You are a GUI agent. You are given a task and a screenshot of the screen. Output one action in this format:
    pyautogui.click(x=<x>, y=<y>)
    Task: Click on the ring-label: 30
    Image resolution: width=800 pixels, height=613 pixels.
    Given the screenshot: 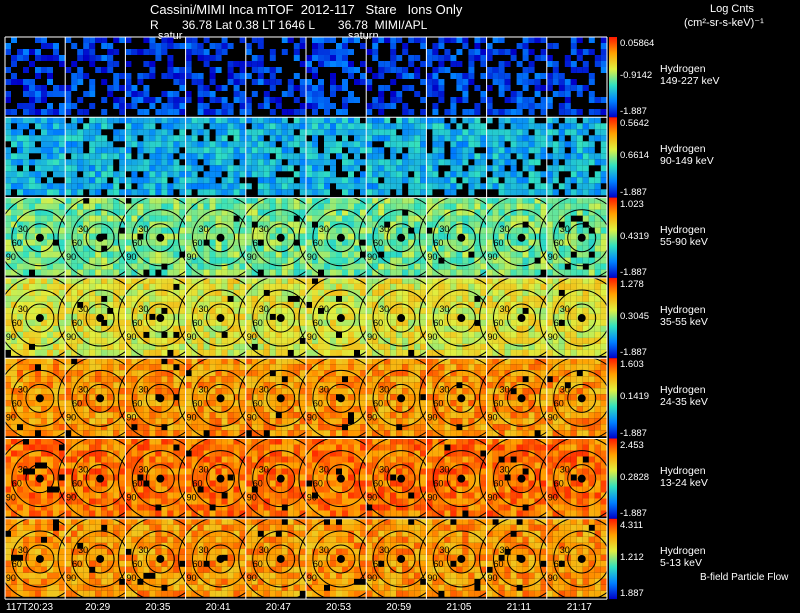 What is the action you would take?
    pyautogui.click(x=384, y=309)
    